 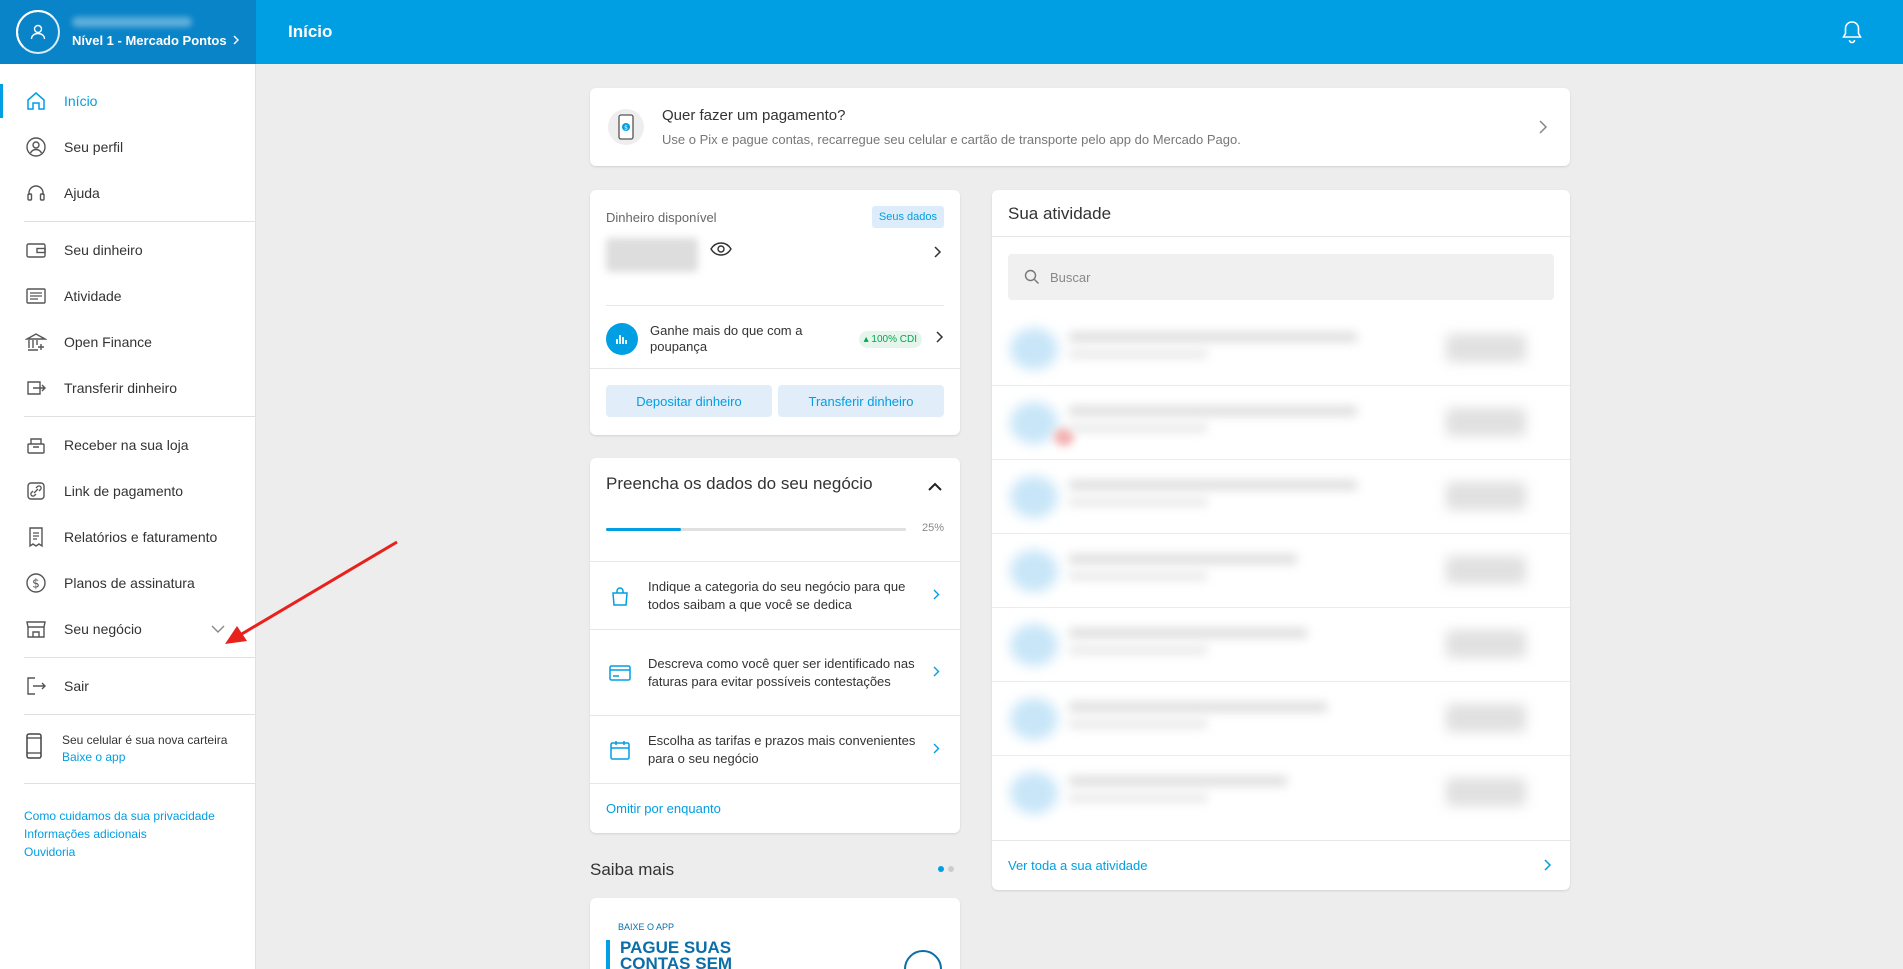 What do you see at coordinates (128, 32) in the screenshot?
I see `user-menu: Nível 1 - Mercado Pontos` at bounding box center [128, 32].